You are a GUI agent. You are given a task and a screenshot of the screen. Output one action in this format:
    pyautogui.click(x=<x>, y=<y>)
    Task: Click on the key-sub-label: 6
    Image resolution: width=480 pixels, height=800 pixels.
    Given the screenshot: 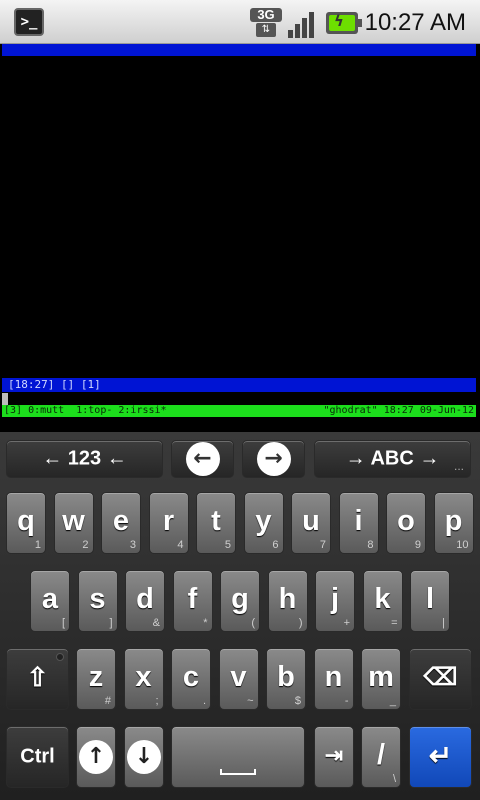 What is the action you would take?
    pyautogui.click(x=275, y=545)
    